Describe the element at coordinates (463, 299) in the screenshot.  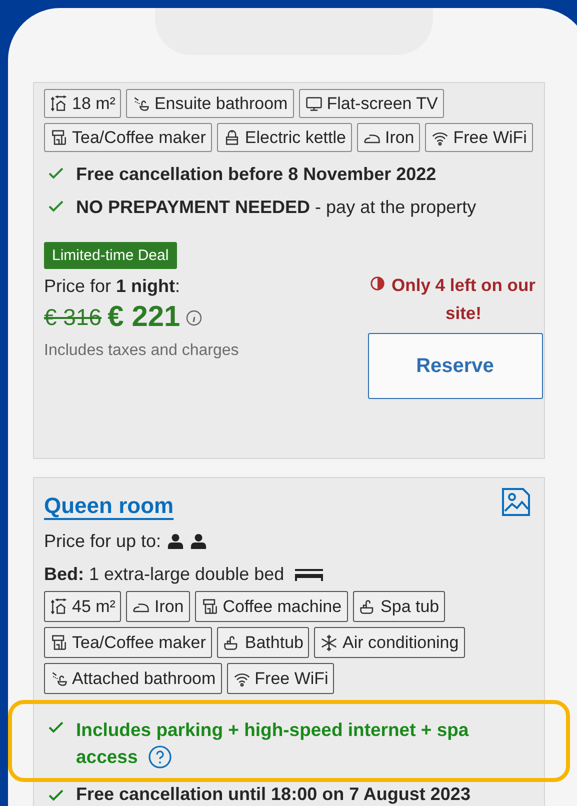
I see `scarcity-text: Only 4 left on our site!` at that location.